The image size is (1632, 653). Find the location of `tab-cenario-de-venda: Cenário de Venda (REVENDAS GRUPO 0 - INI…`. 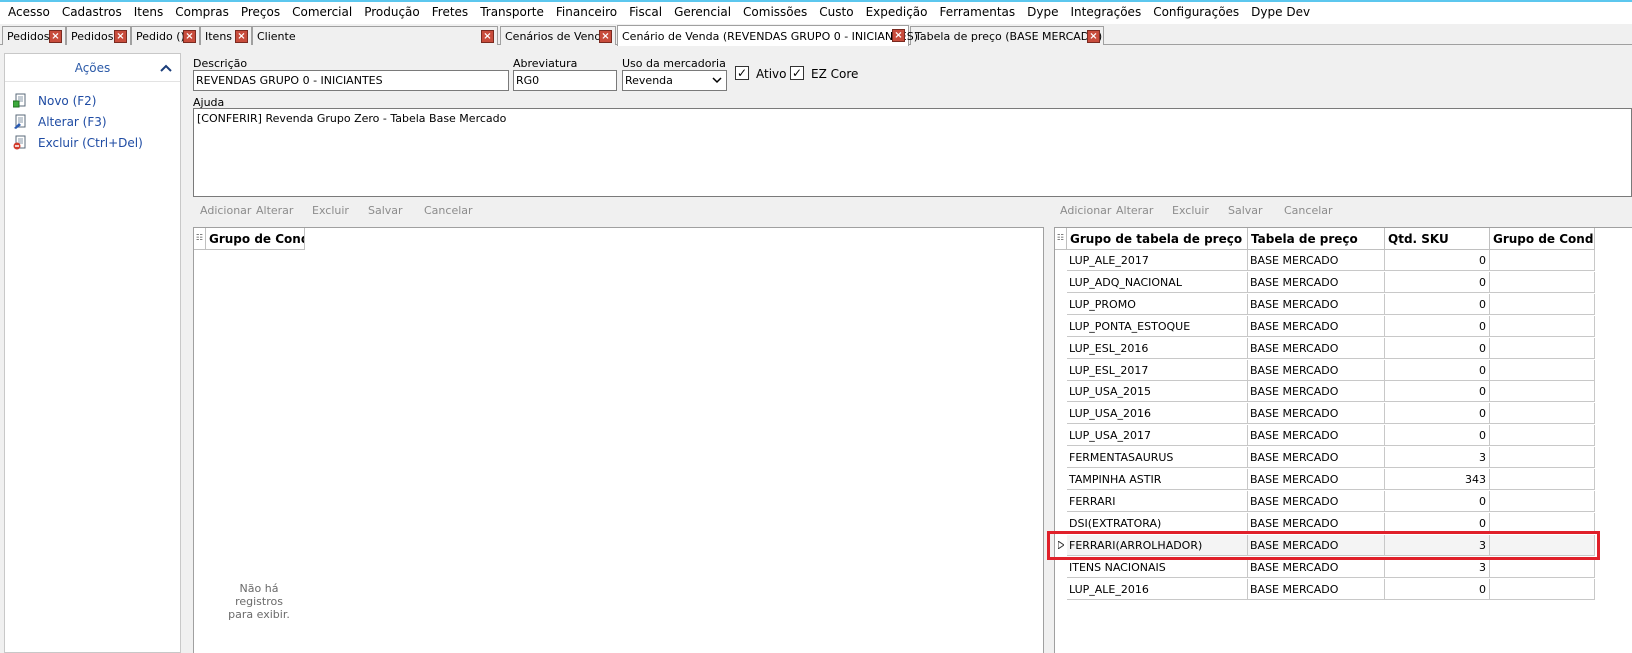

tab-cenario-de-venda: Cenário de Venda (REVENDAS GRUPO 0 - INI… is located at coordinates (767, 35).